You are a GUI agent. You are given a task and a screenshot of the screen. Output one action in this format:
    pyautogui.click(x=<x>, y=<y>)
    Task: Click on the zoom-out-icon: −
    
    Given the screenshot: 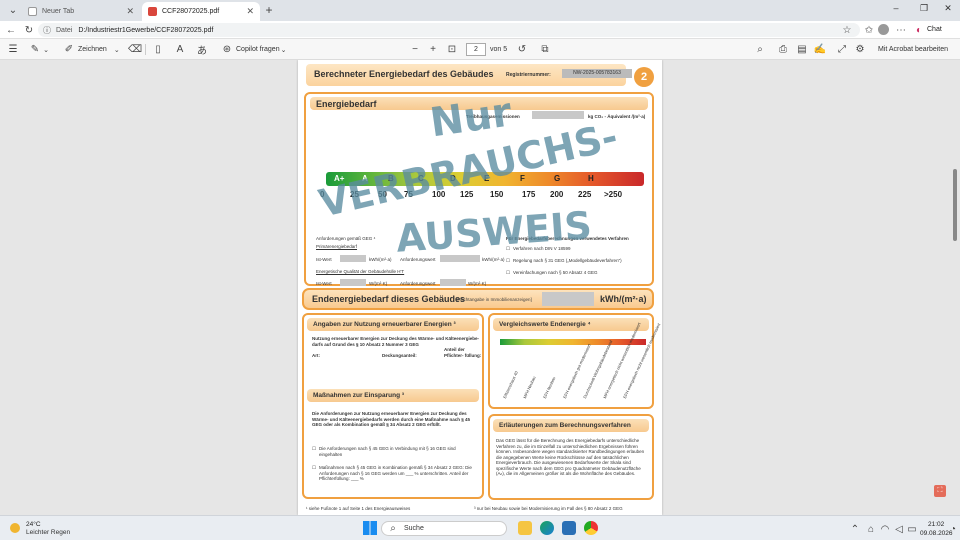 What is the action you would take?
    pyautogui.click(x=415, y=50)
    